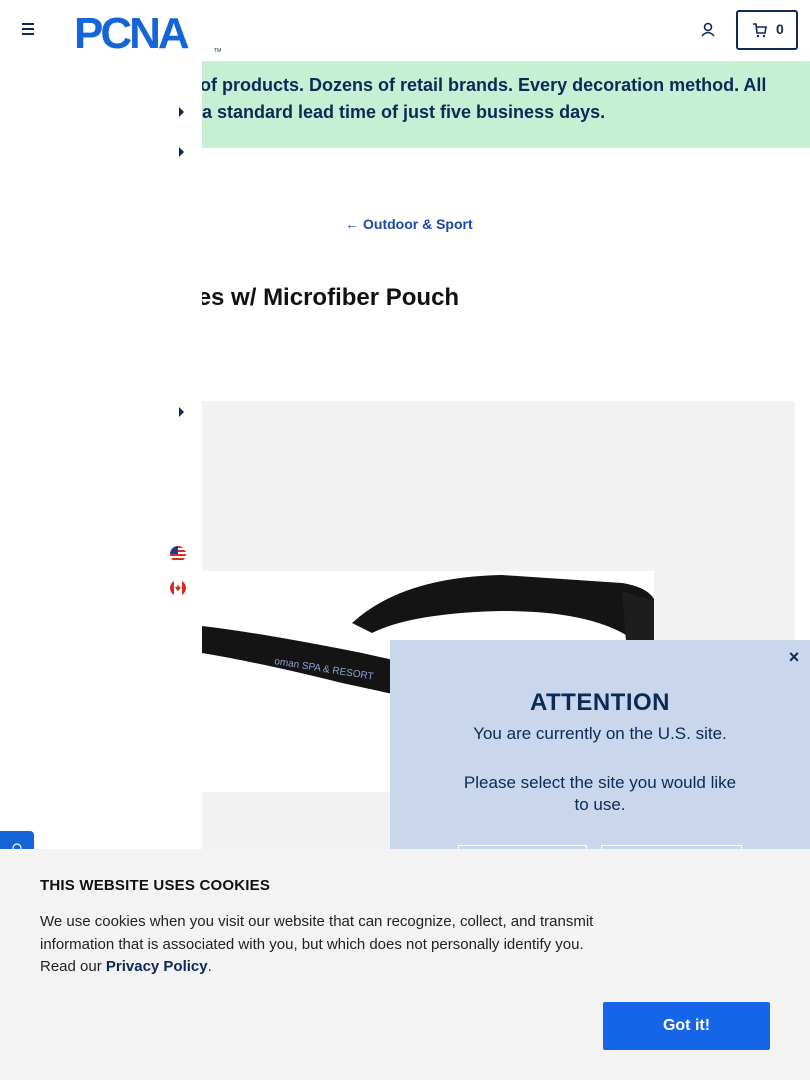 The height and width of the screenshot is (1080, 810). I want to click on modal-current-site-text: You are currently on the U.S. site., so click(600, 733).